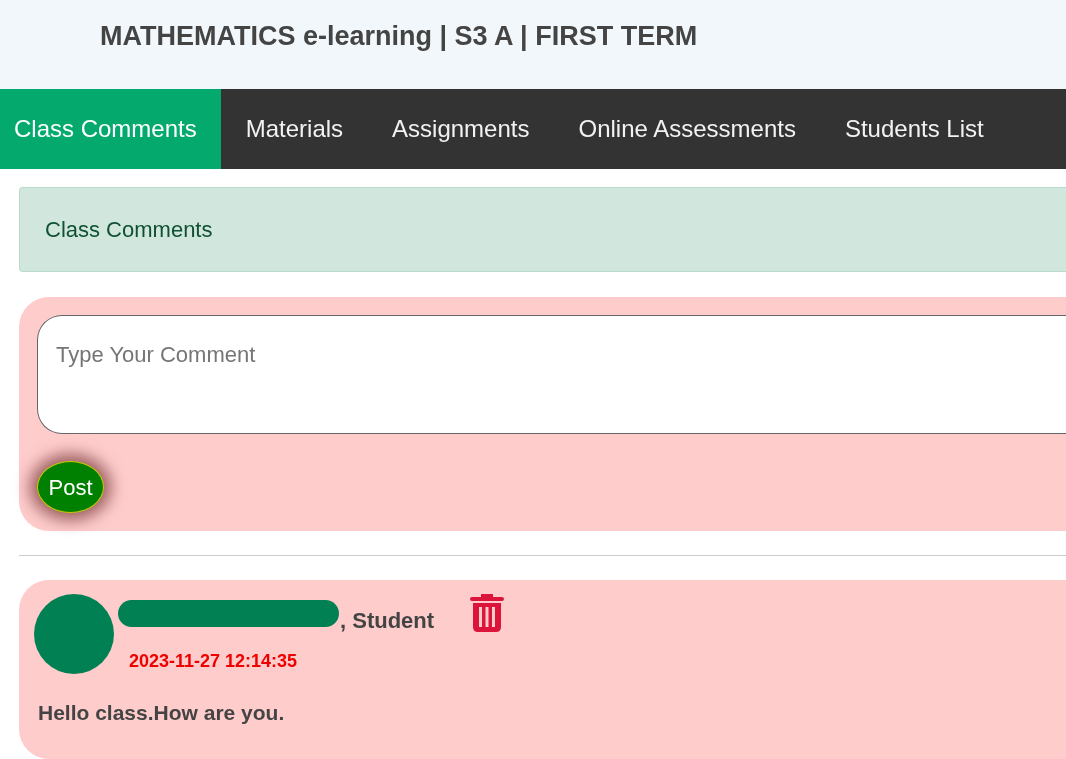 The image size is (1066, 759). What do you see at coordinates (914, 129) in the screenshot?
I see `nav-tab: Students List` at bounding box center [914, 129].